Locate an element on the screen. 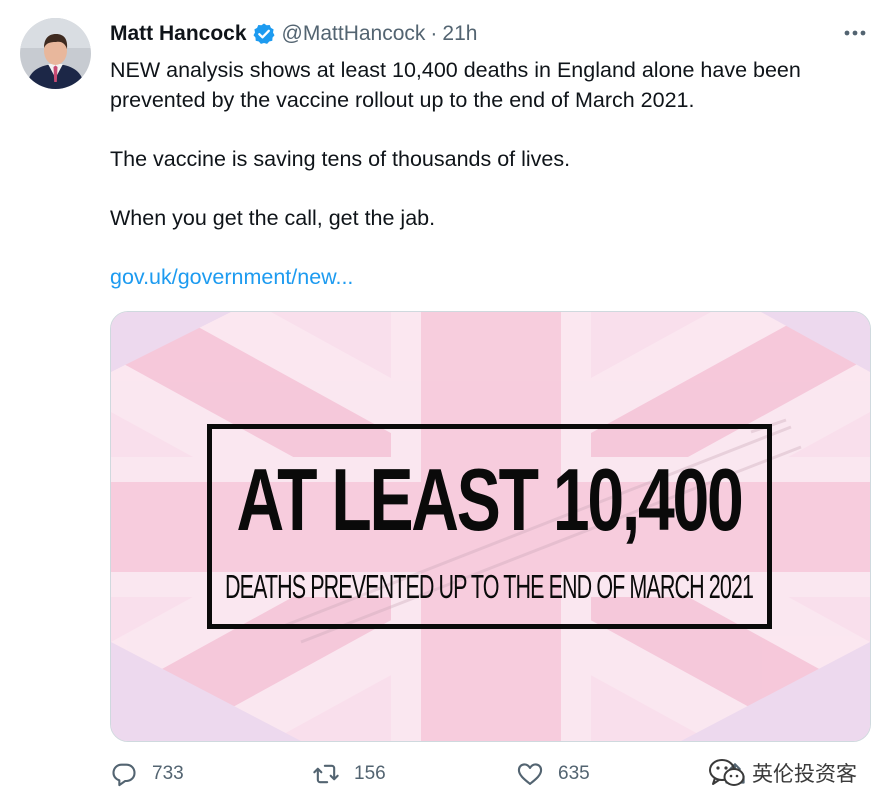 Image resolution: width=890 pixels, height=807 pixels. author-name: Matt Hancock is located at coordinates (178, 34).